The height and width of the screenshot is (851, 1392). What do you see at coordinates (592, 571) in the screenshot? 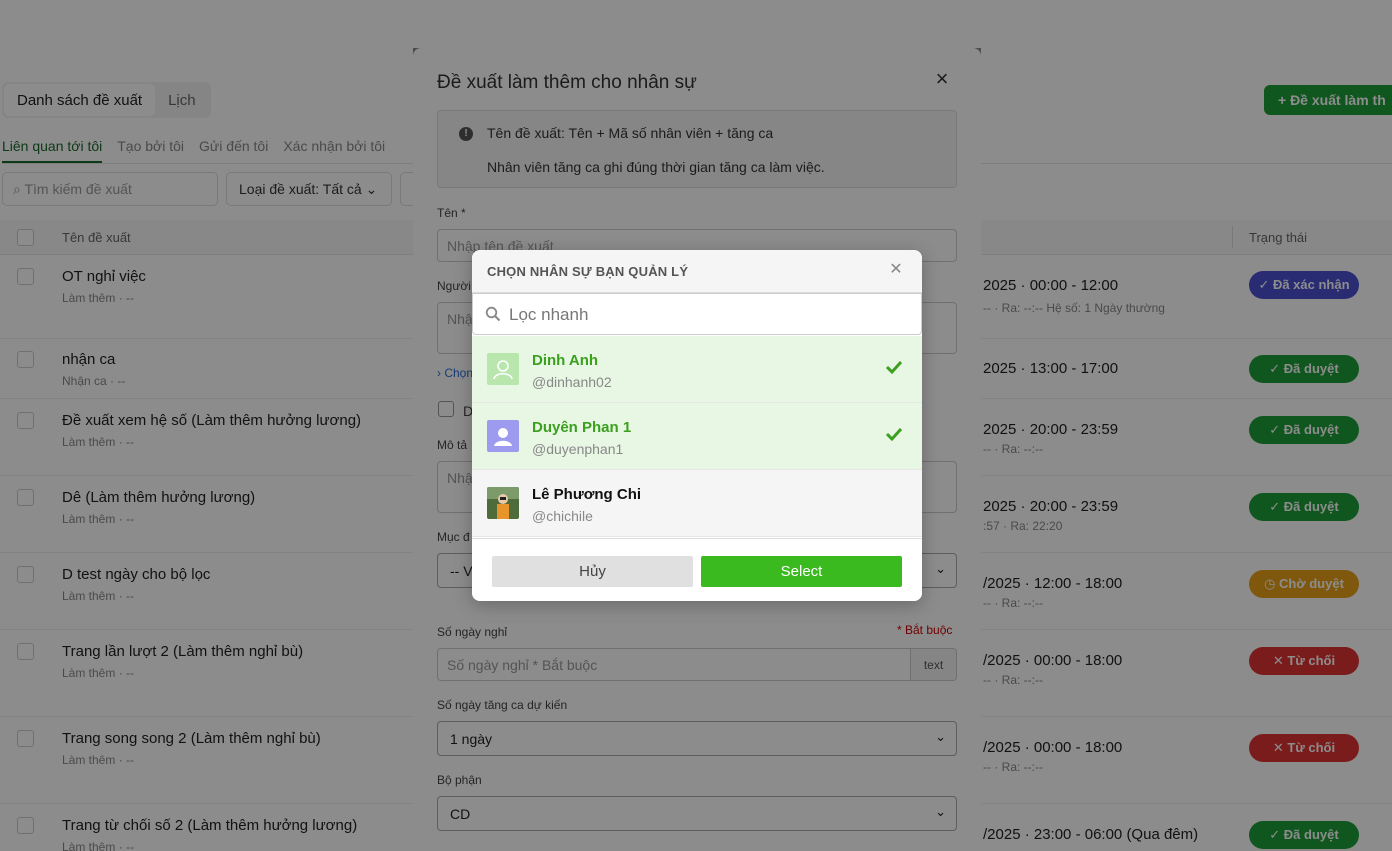
I see `cancel-button: Hủy` at bounding box center [592, 571].